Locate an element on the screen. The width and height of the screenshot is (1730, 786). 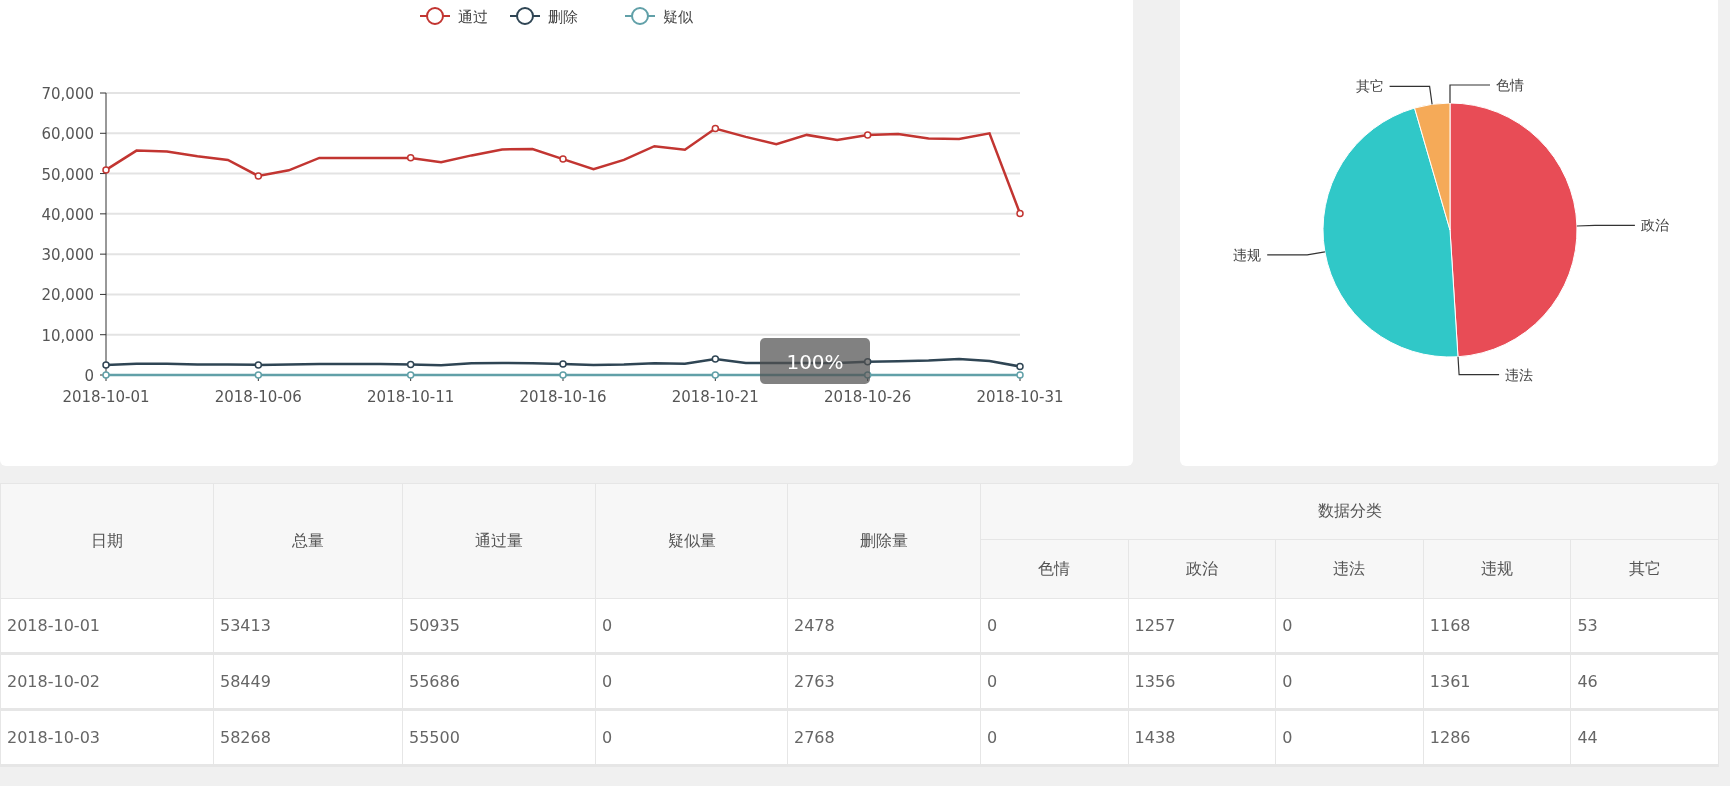
axis-label: 2018-10-06 is located at coordinates (258, 397).